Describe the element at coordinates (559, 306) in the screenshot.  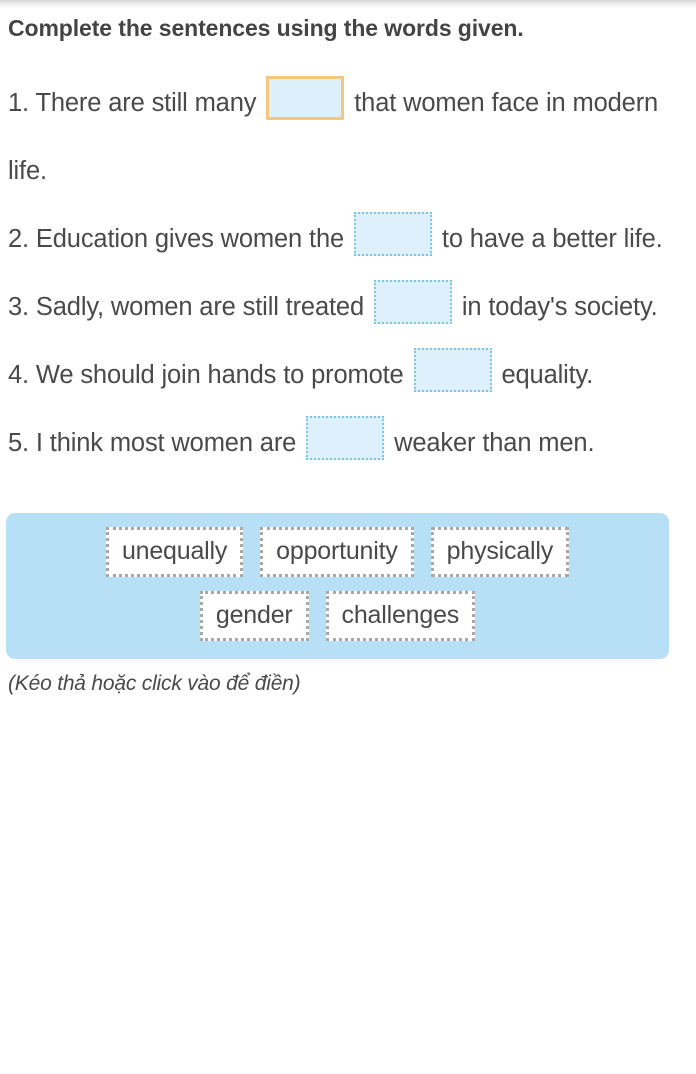
I see `sentence-3-text-after: in today's society.` at that location.